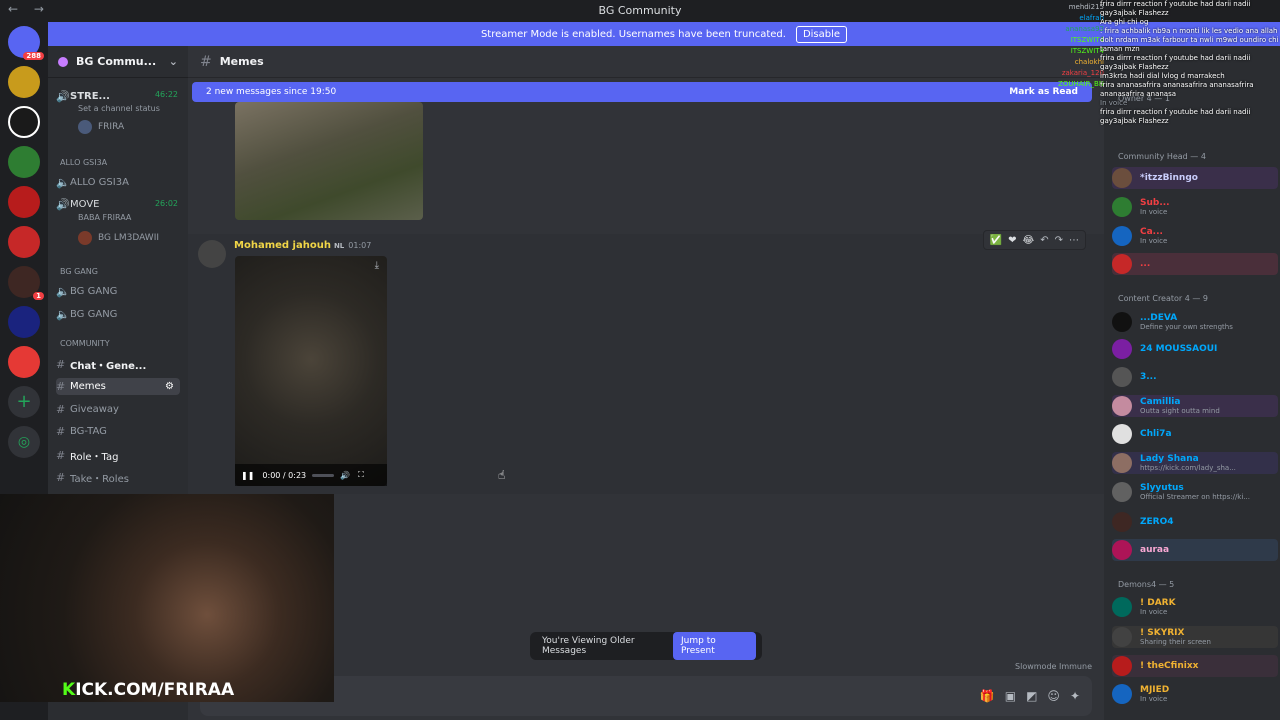 This screenshot has height=720, width=1280. Describe the element at coordinates (1195, 434) in the screenshot. I see `member-item: Chli7a` at that location.